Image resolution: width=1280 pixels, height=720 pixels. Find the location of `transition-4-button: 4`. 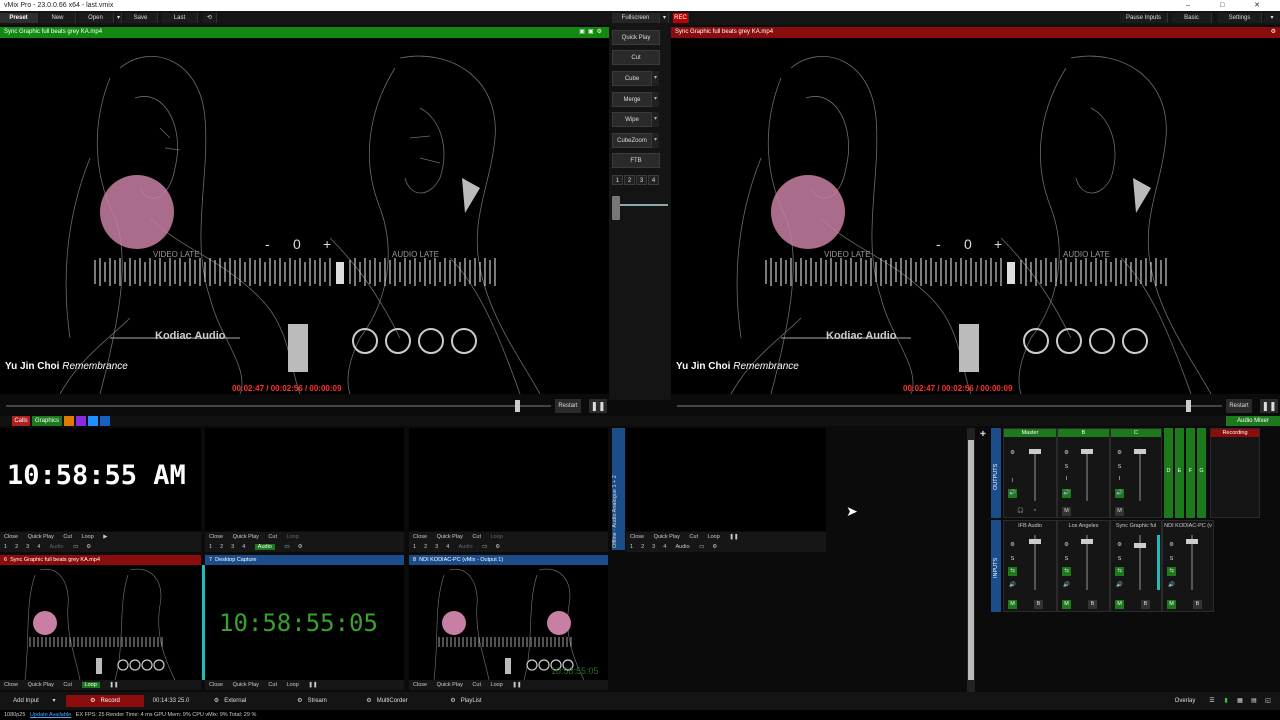

transition-4-button: 4 is located at coordinates (653, 180).